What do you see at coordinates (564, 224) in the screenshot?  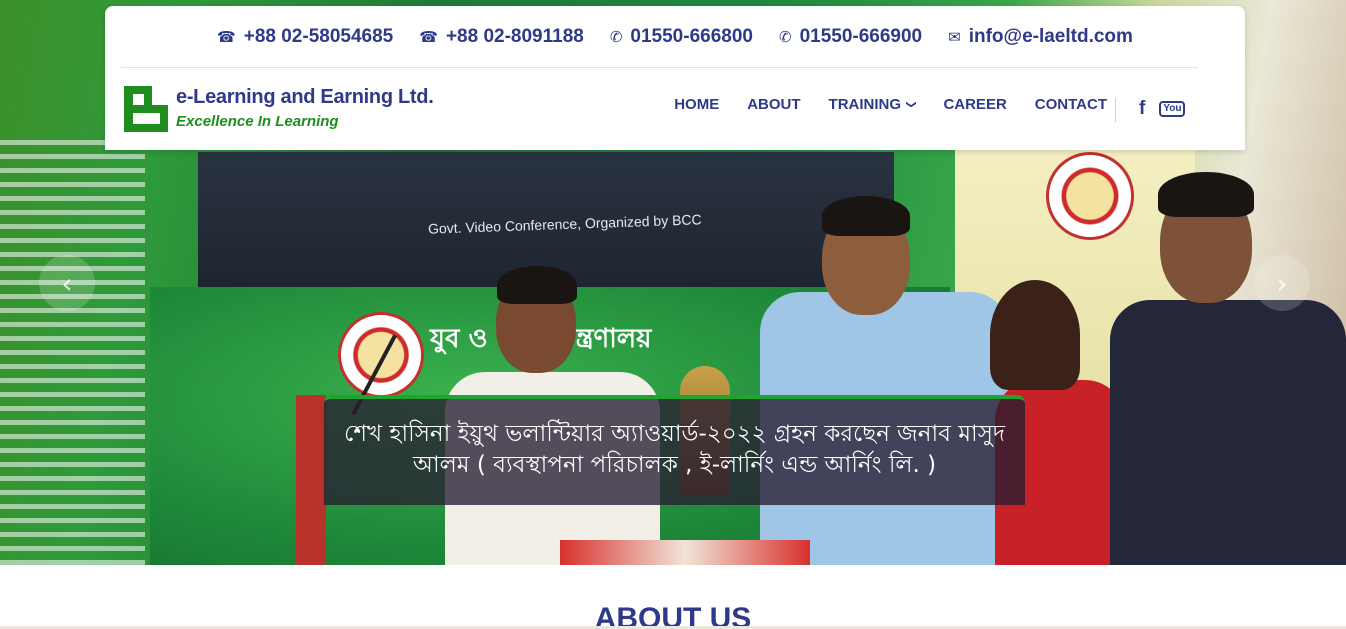 I see `backdrop-text: Govt. Video Conference, Organized by BCC` at bounding box center [564, 224].